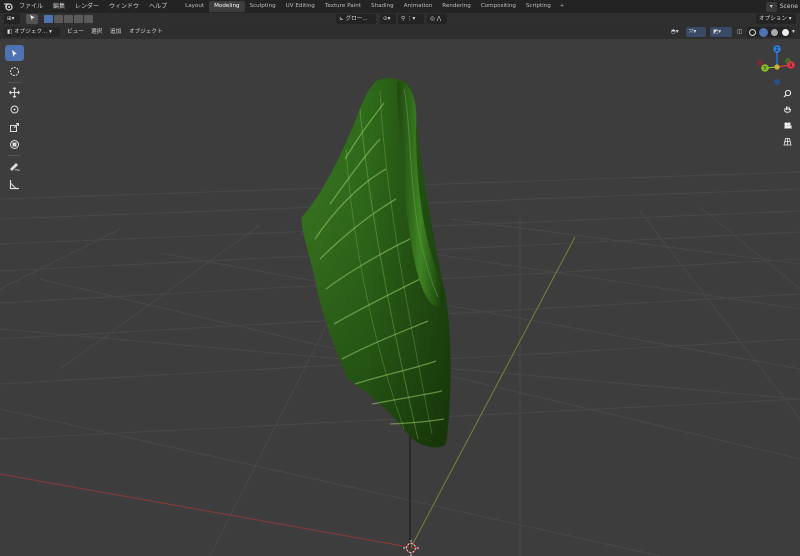 This screenshot has width=800, height=556. I want to click on tool-select-box, so click(14, 53).